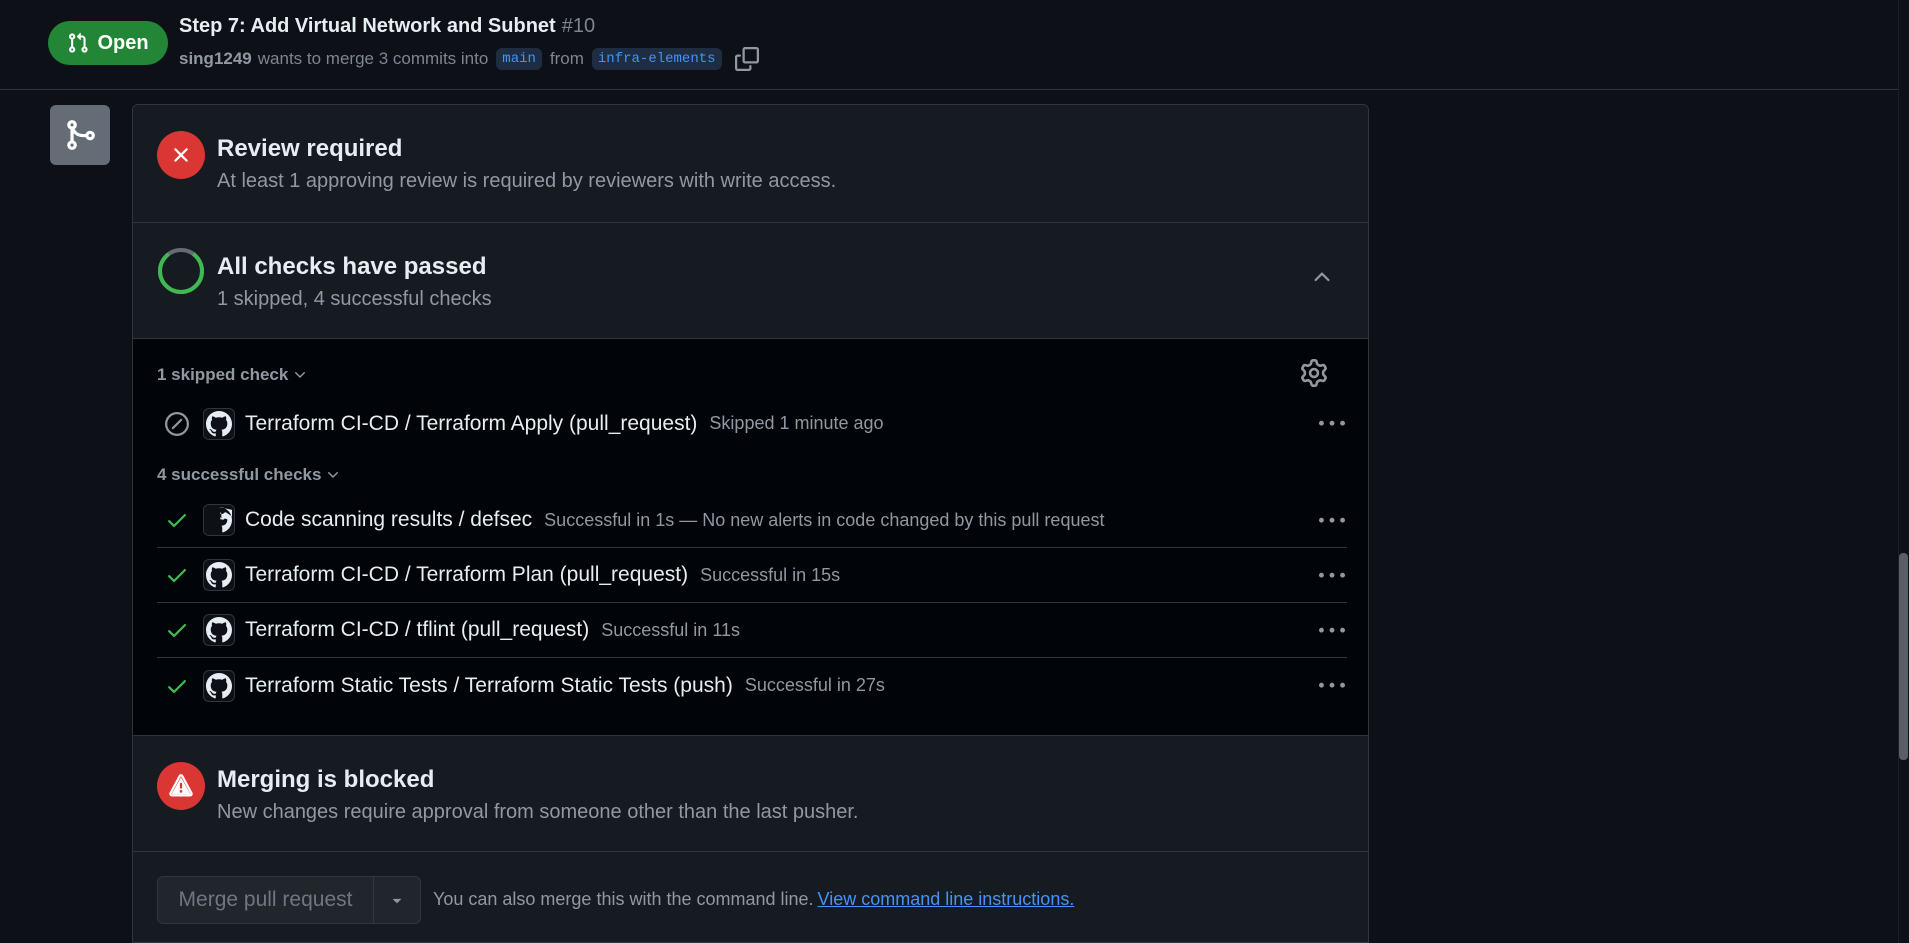  I want to click on base-branch: main, so click(519, 59).